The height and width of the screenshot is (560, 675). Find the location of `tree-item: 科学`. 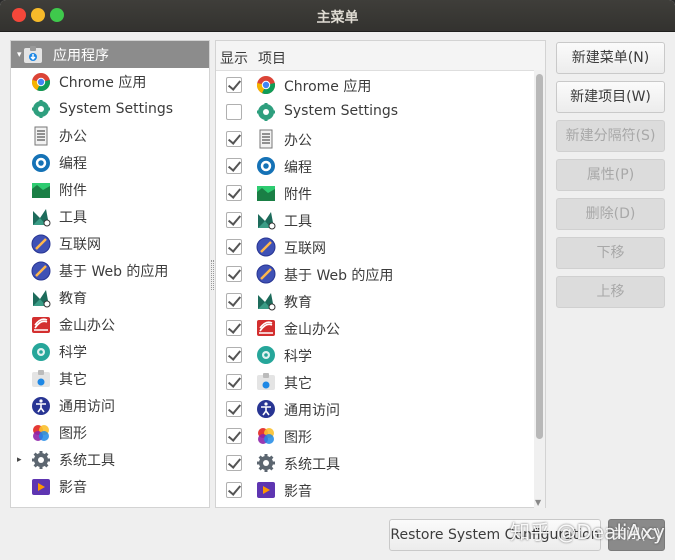

tree-item: 科学 is located at coordinates (110, 351).